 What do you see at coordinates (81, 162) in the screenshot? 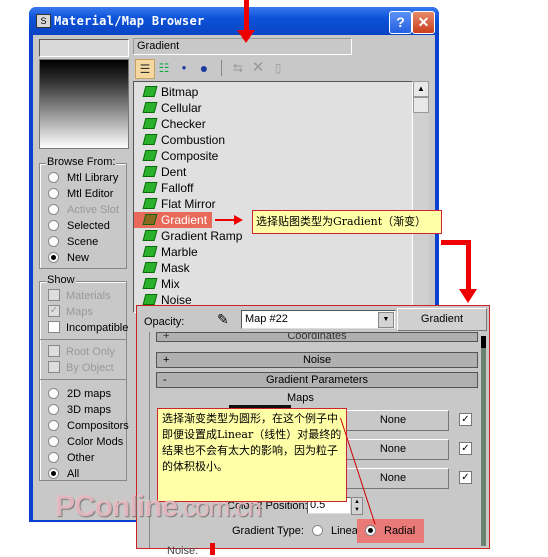
I see `browse-from-label: Browse From:` at bounding box center [81, 162].